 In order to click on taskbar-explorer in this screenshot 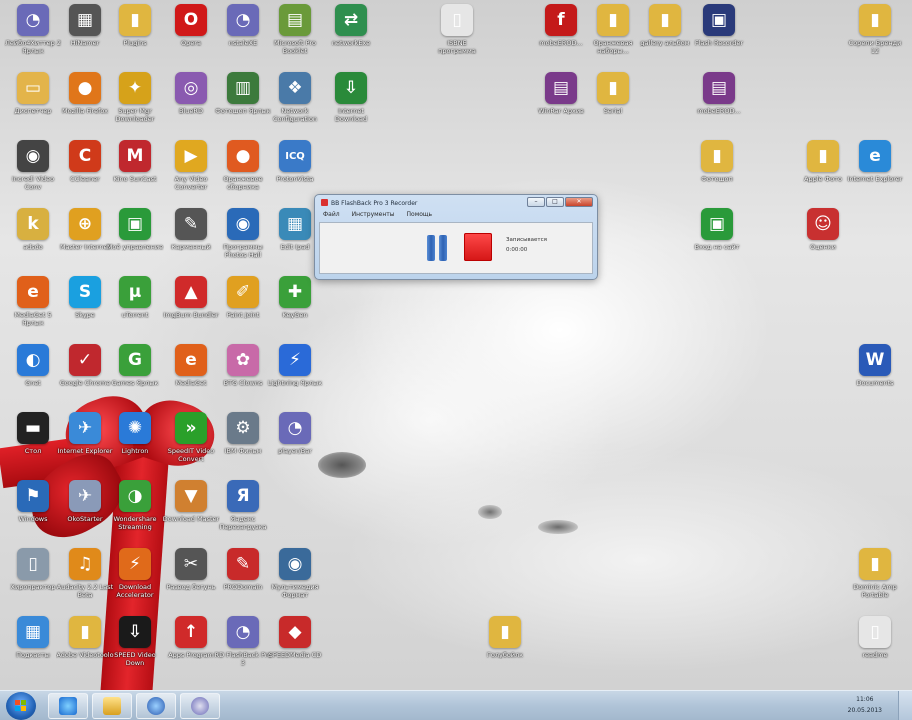, I will do `click(112, 706)`.